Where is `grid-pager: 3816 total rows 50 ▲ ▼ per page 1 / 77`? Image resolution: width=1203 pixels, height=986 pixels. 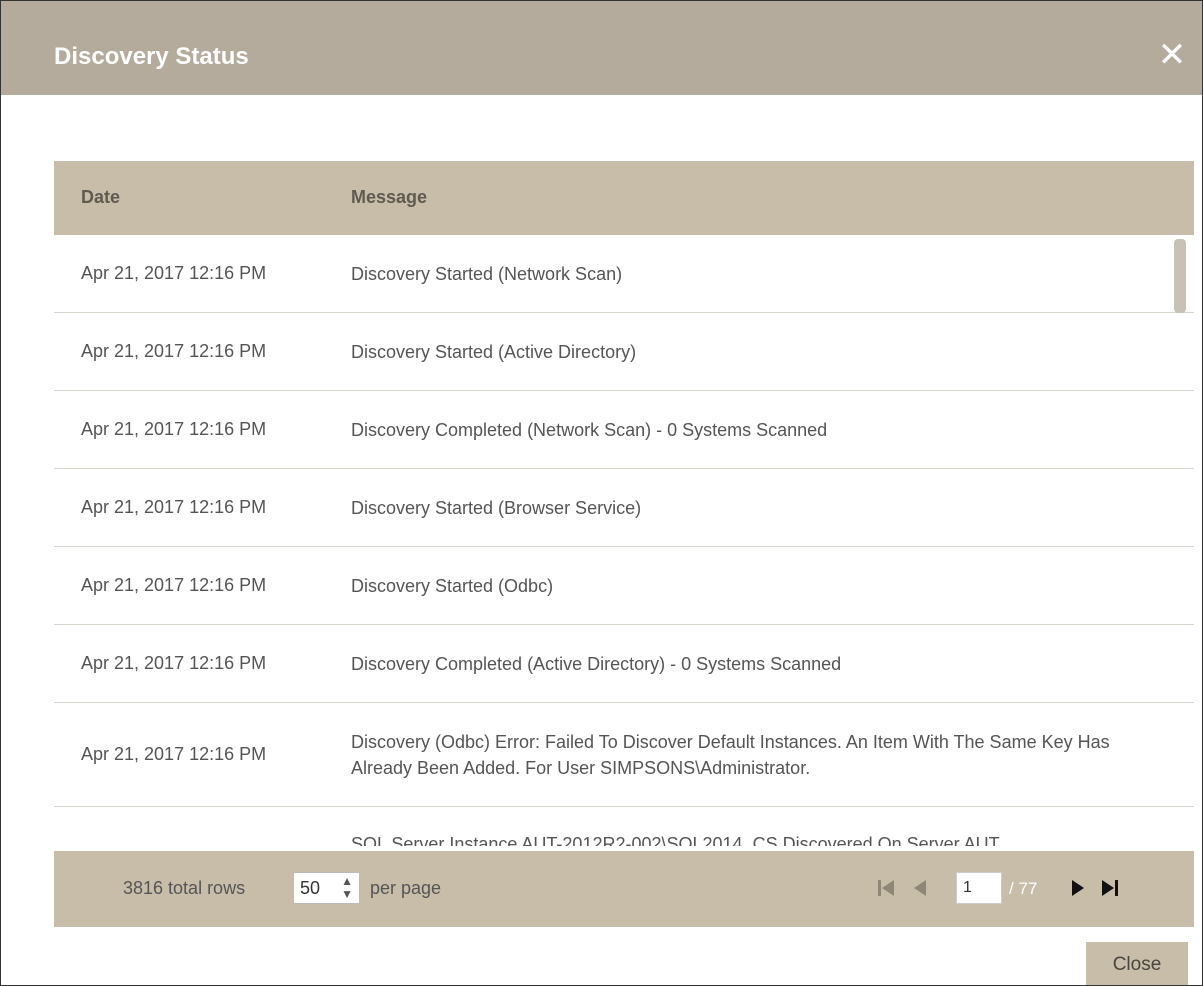
grid-pager: 3816 total rows 50 ▲ ▼ per page 1 / 77 is located at coordinates (624, 889).